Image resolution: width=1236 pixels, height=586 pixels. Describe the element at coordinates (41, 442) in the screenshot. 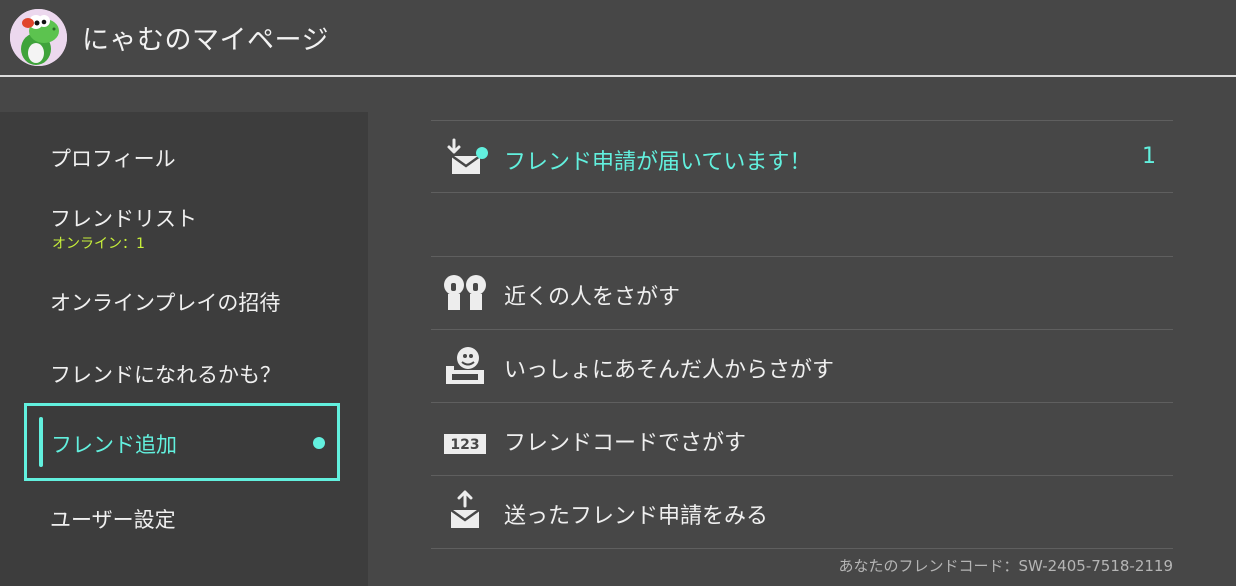

I see `selection-indicator` at that location.